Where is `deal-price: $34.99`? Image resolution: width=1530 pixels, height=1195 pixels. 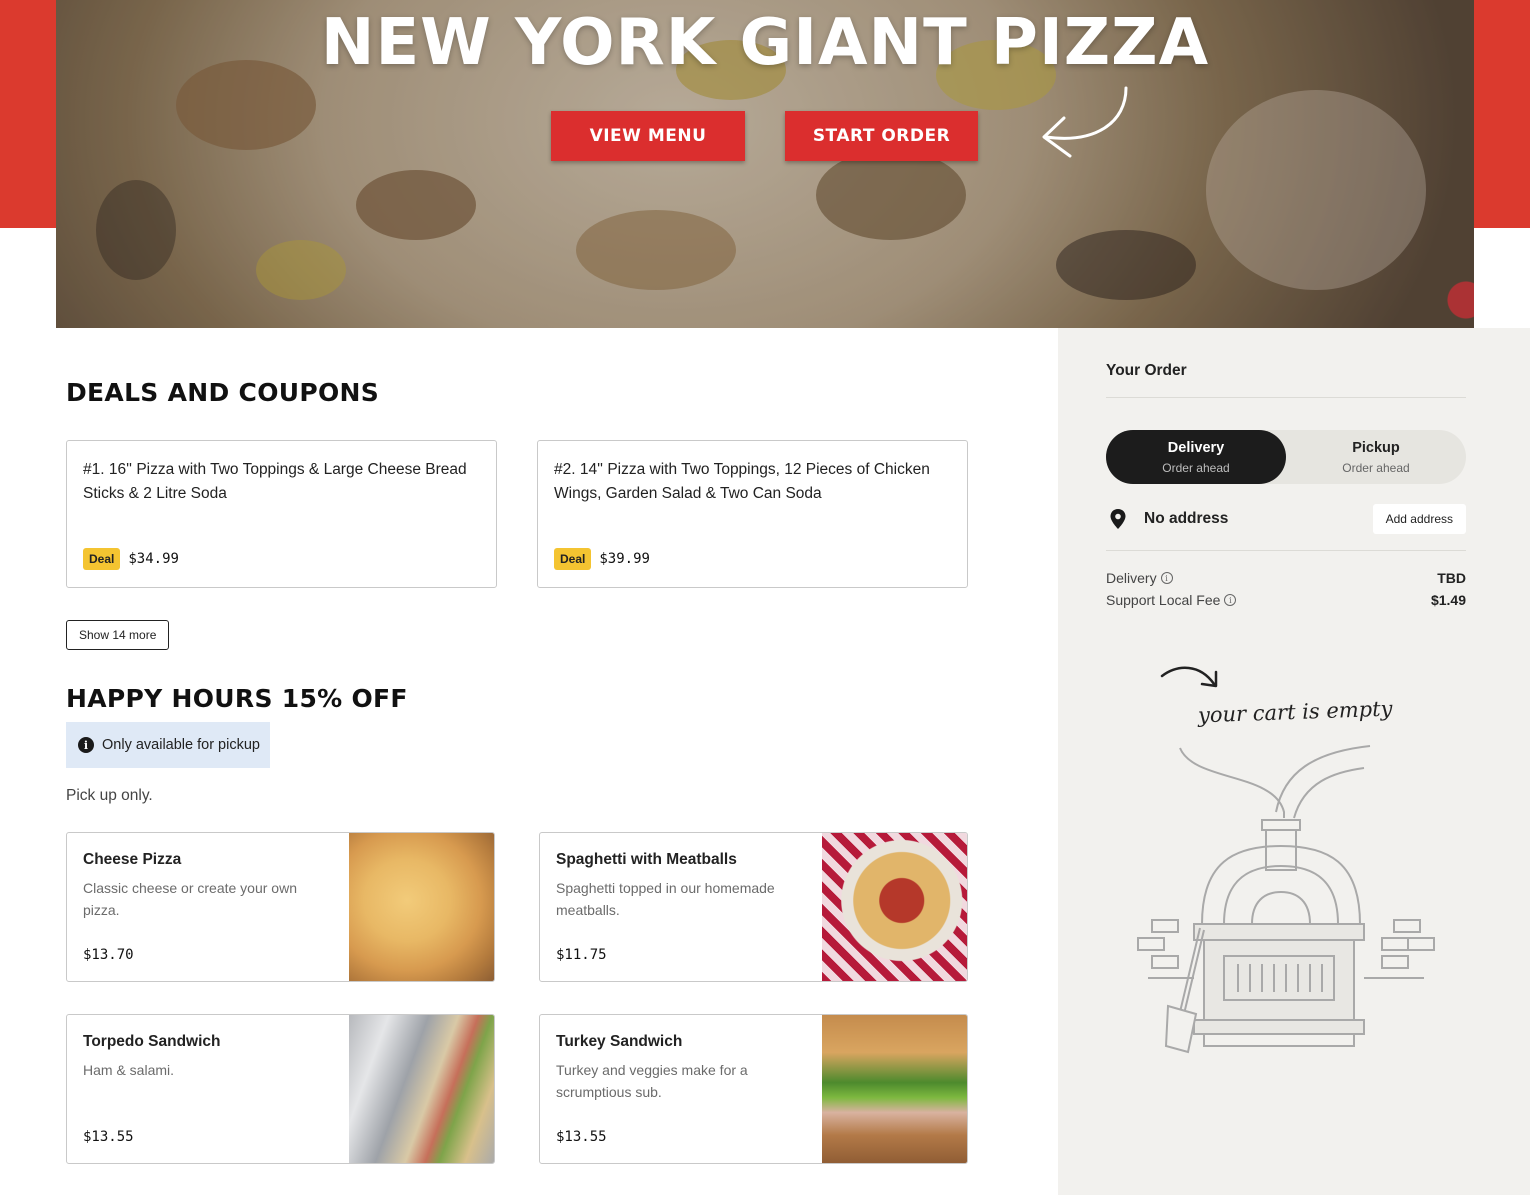
deal-price: $34.99 is located at coordinates (153, 559).